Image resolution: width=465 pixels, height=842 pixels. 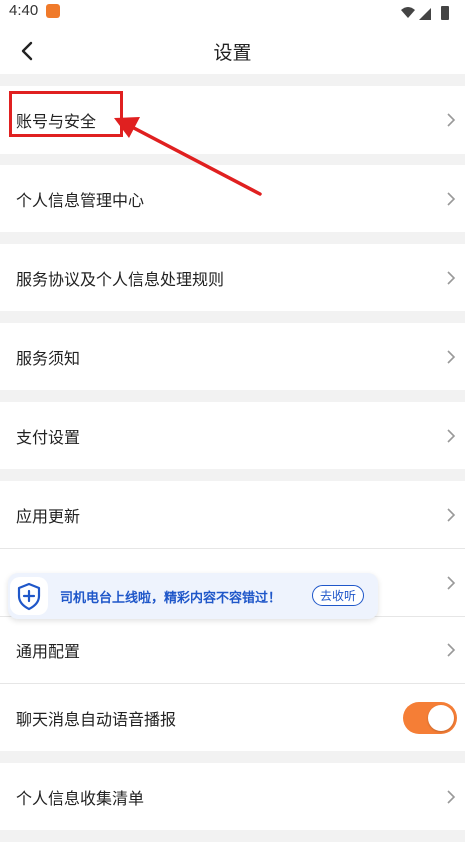 I want to click on settings-item-general-config: 通用配置, so click(x=232, y=650).